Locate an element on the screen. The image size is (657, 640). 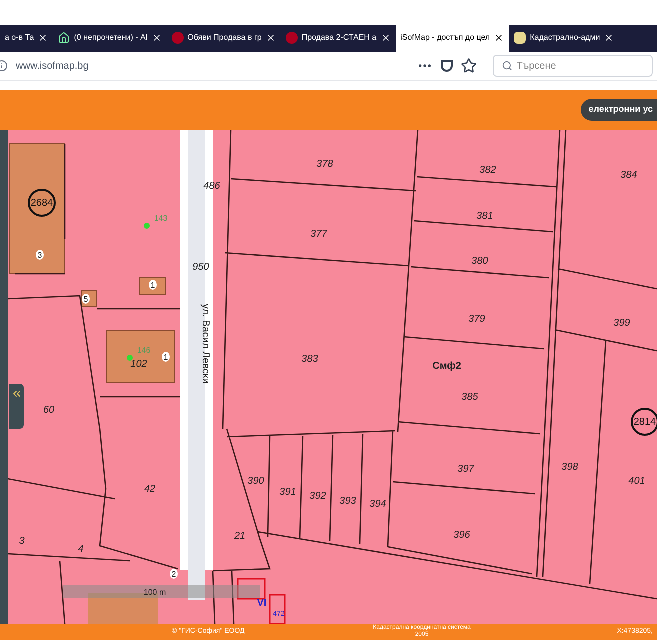
search-icon is located at coordinates (507, 66).